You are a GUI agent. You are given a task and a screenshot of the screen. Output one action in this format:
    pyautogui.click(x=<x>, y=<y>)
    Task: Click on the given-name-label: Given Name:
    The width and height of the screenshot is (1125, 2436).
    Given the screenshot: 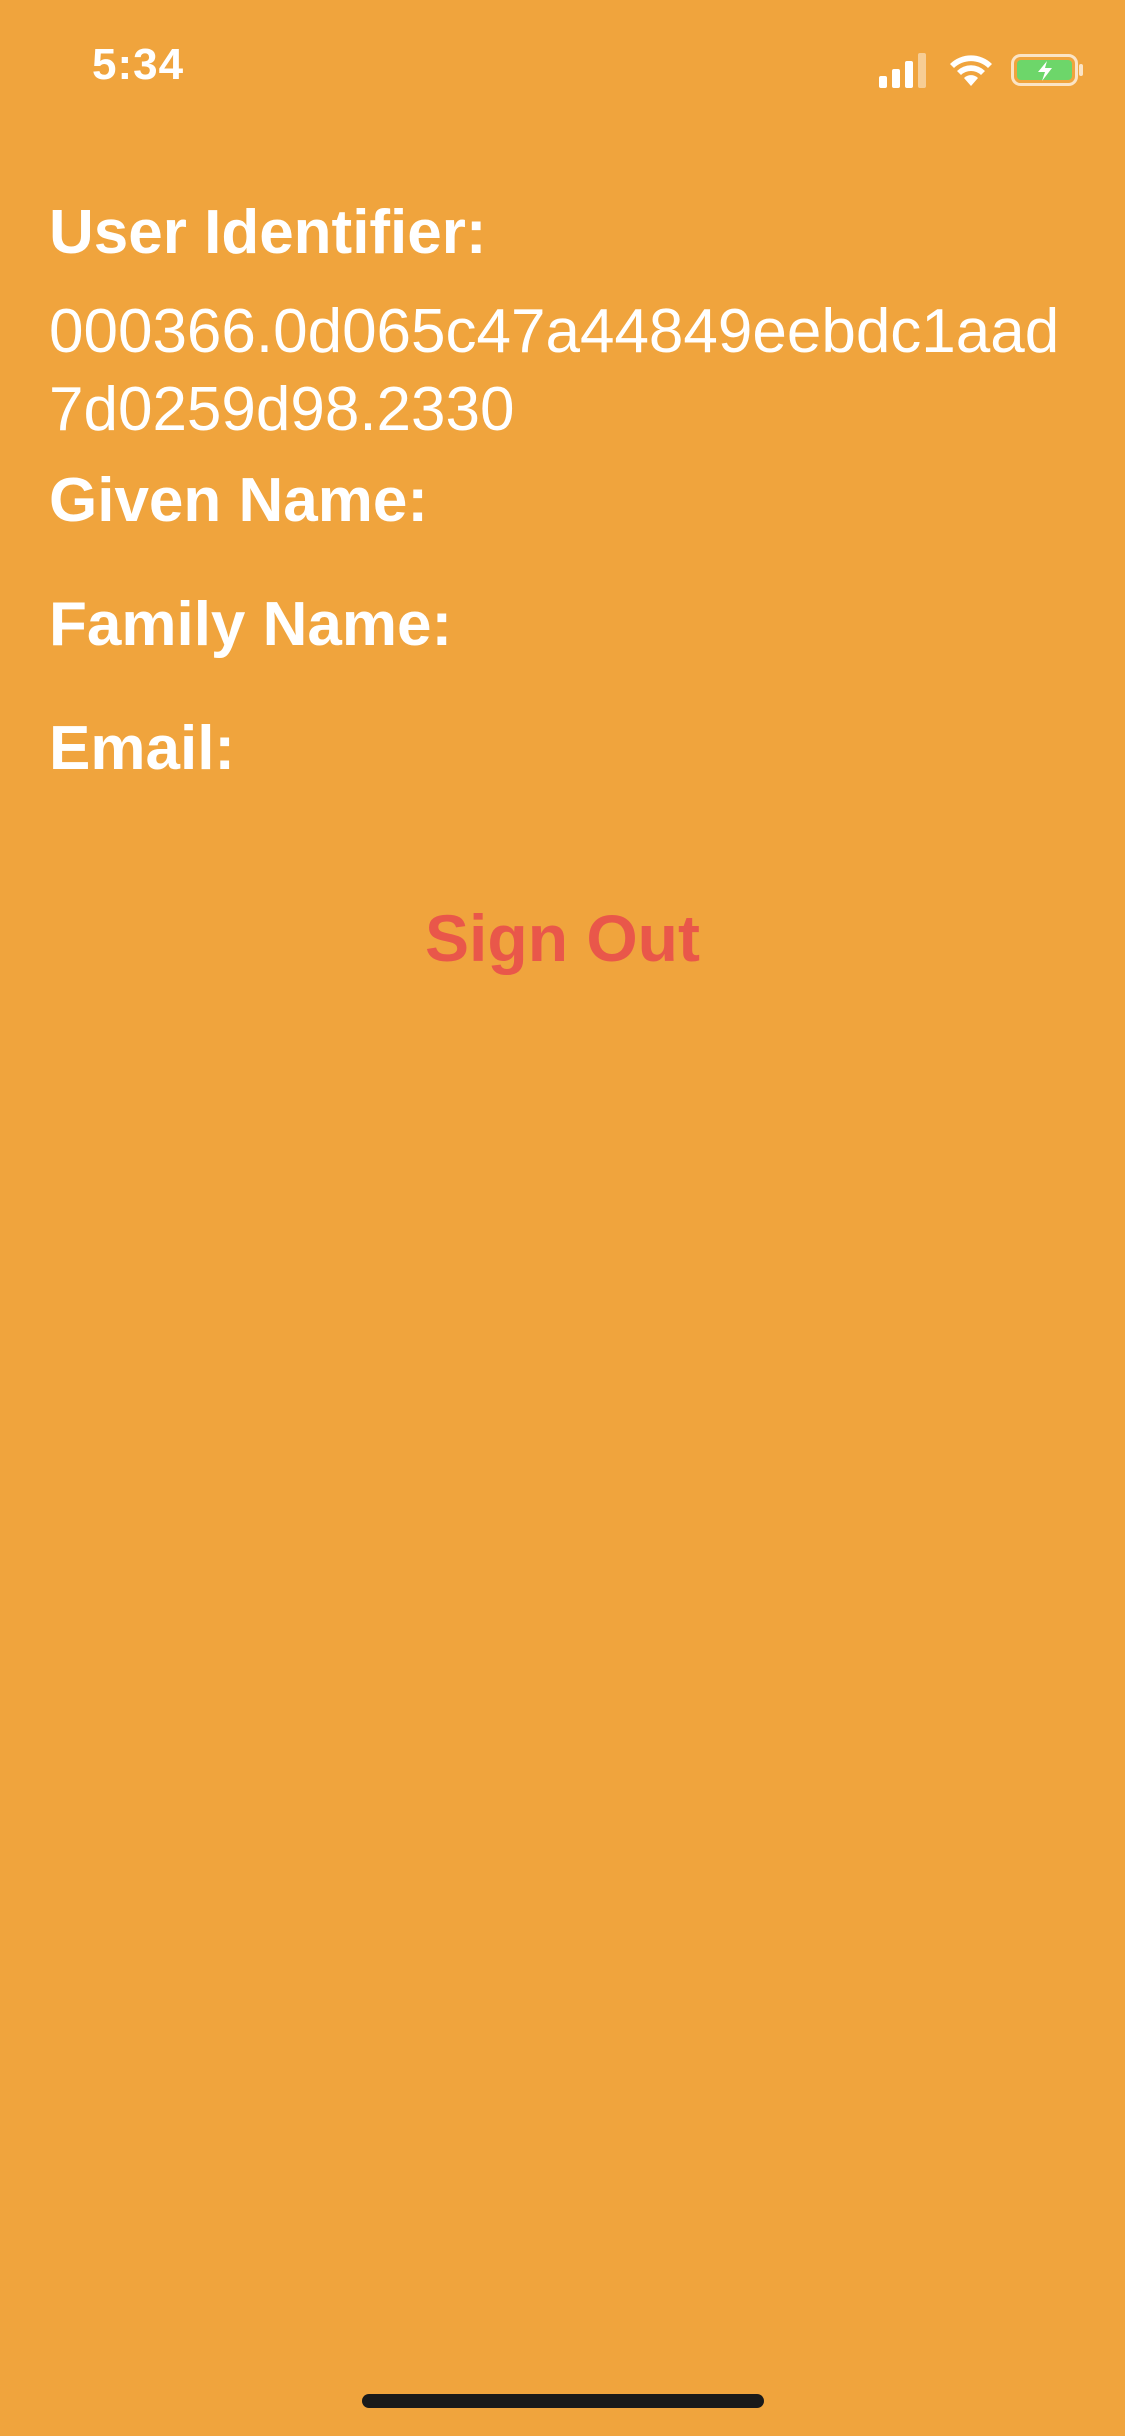 What is the action you would take?
    pyautogui.click(x=239, y=500)
    